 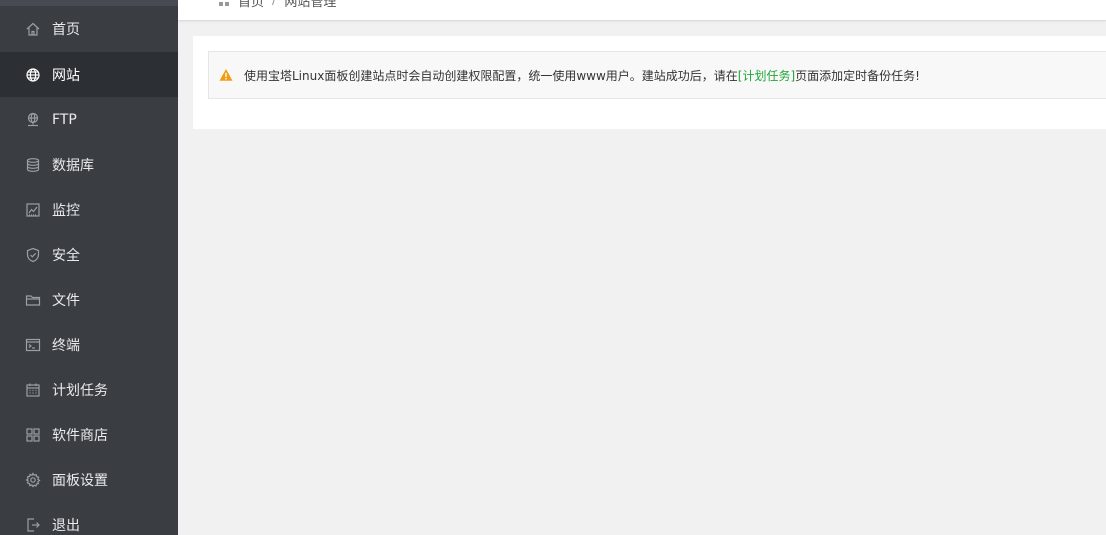 What do you see at coordinates (89, 74) in the screenshot?
I see `sidebar-item-website: 网站` at bounding box center [89, 74].